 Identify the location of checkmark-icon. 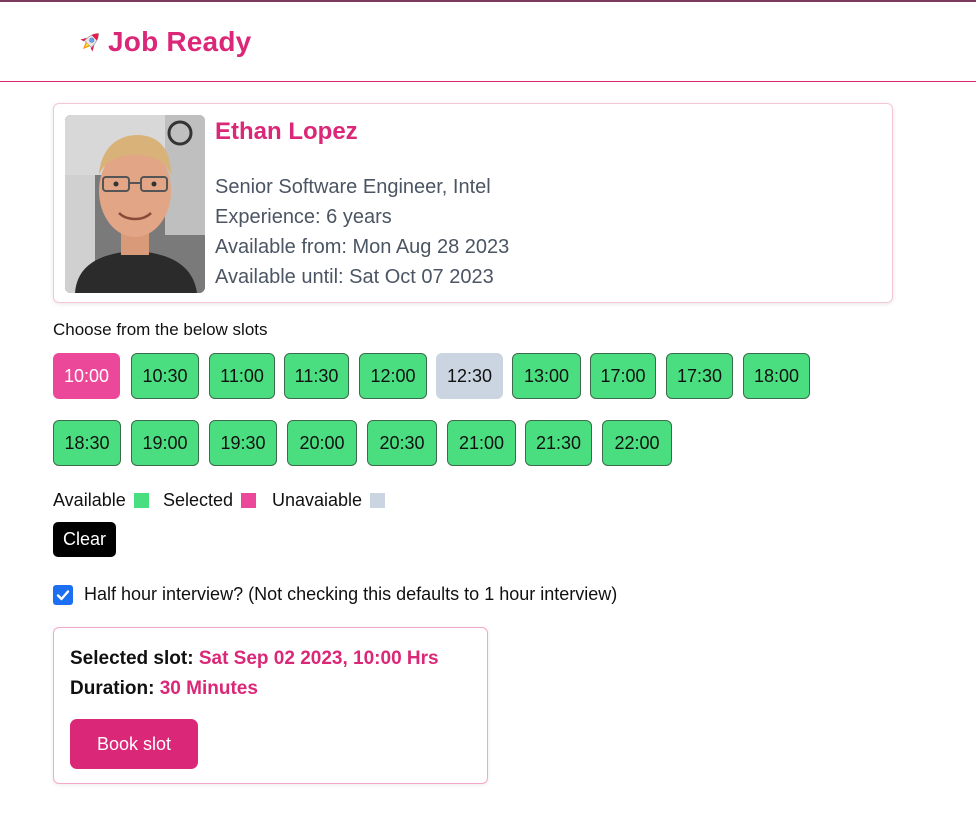
(63, 594).